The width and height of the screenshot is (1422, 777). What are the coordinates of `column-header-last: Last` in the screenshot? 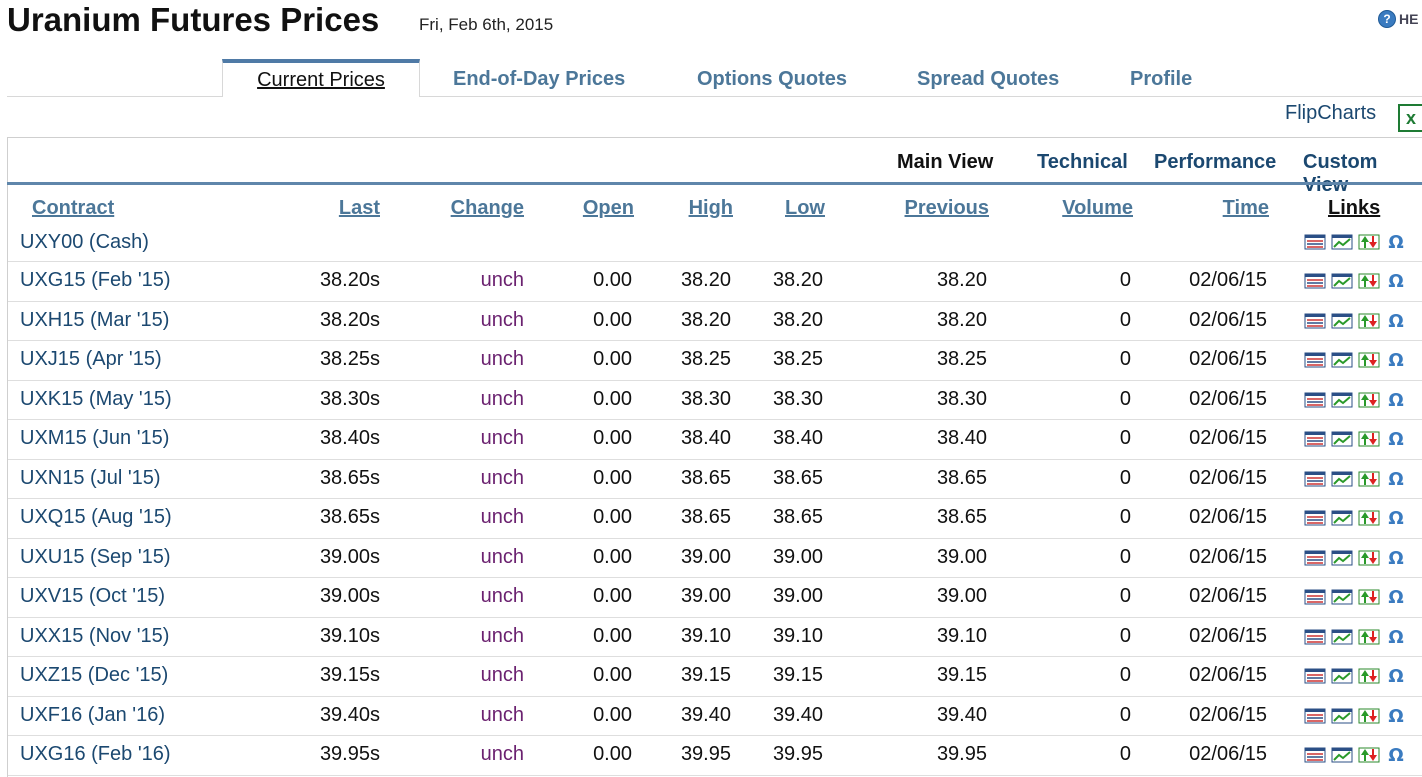 It's located at (330, 208).